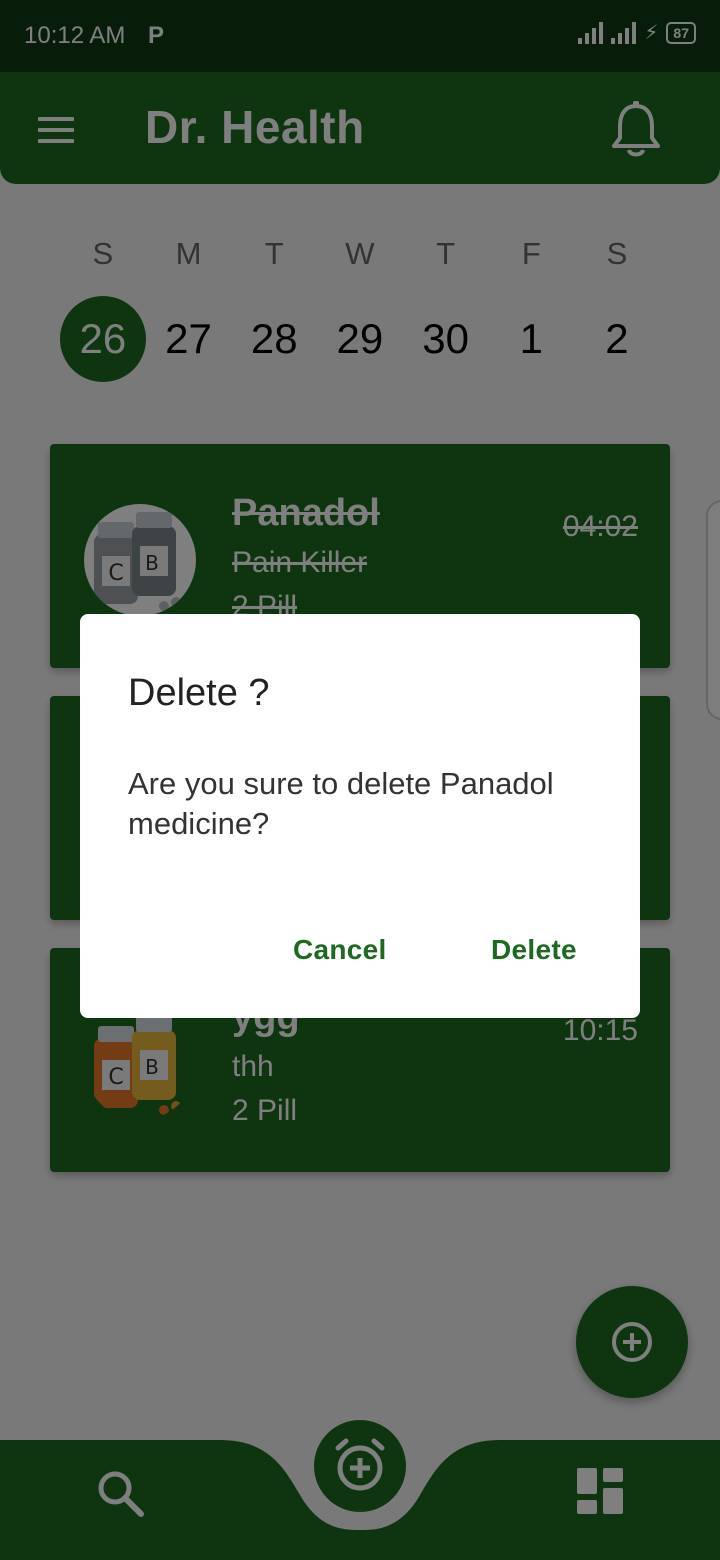  What do you see at coordinates (341, 803) in the screenshot?
I see `dialog-message: Are you sure to delete Panadol medicine?` at bounding box center [341, 803].